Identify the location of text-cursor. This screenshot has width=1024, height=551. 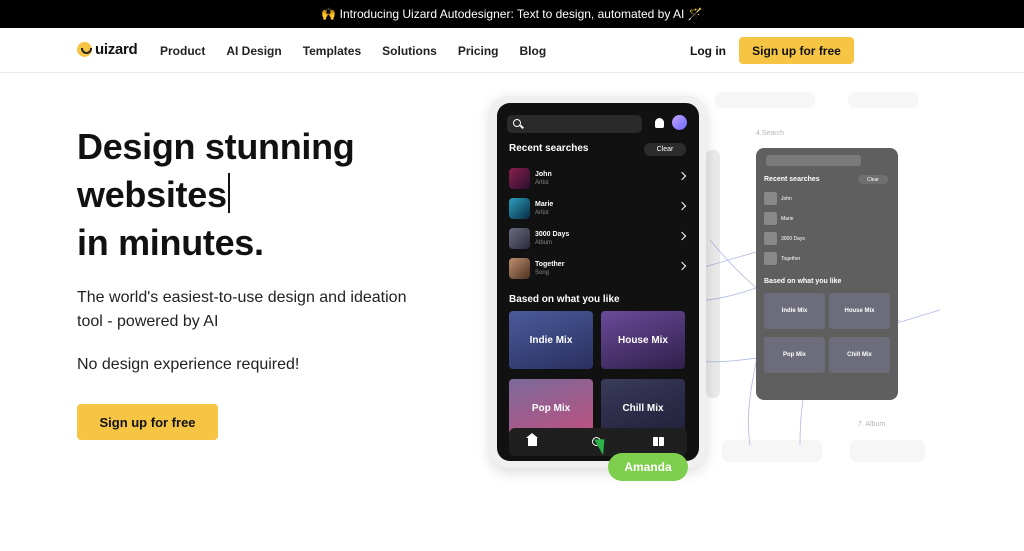
(228, 193).